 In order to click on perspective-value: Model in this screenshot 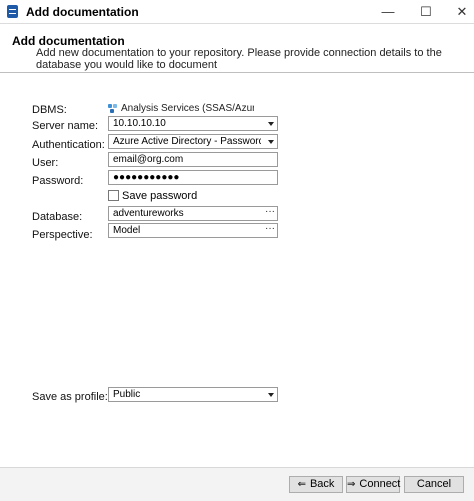, I will do `click(127, 230)`.